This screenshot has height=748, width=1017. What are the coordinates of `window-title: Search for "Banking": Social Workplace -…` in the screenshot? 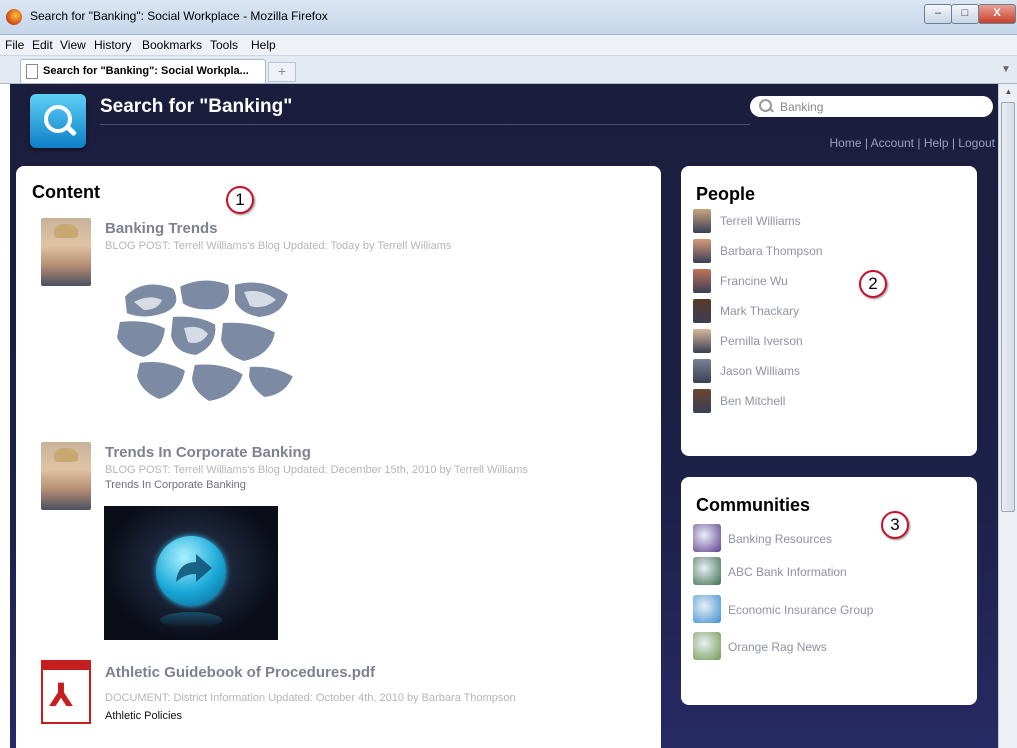 It's located at (179, 16).